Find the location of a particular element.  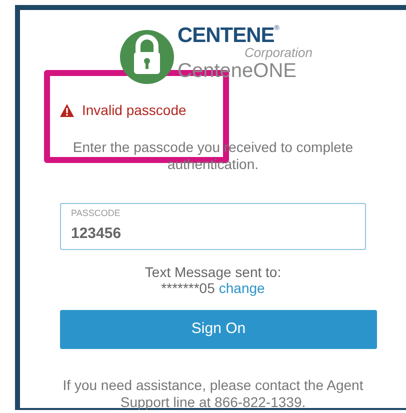

brand-subtitle: Corporation is located at coordinates (278, 52).